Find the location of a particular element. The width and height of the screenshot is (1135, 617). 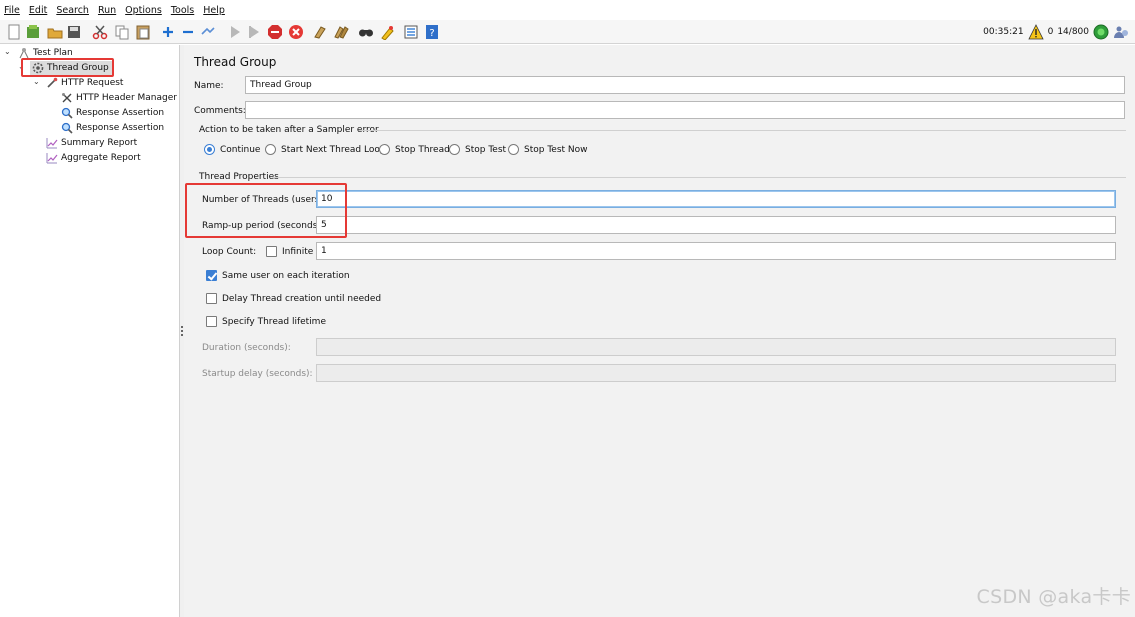

menu-file: File is located at coordinates (12, 10).